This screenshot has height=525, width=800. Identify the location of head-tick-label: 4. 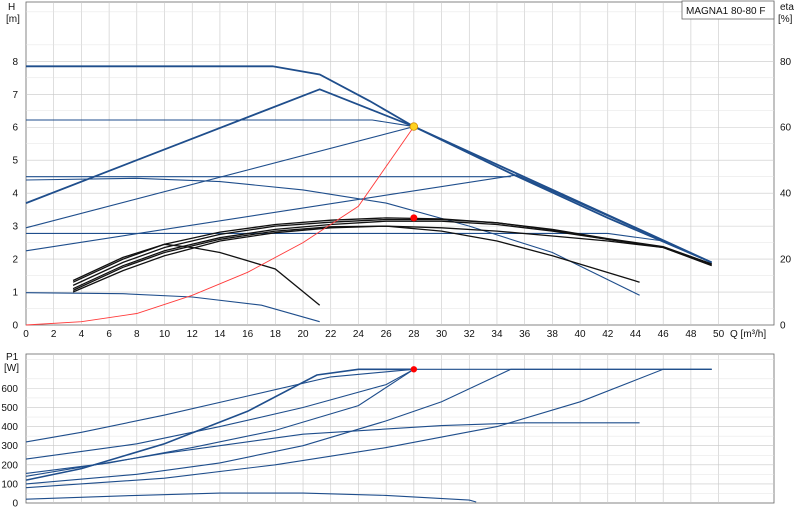
(15, 194).